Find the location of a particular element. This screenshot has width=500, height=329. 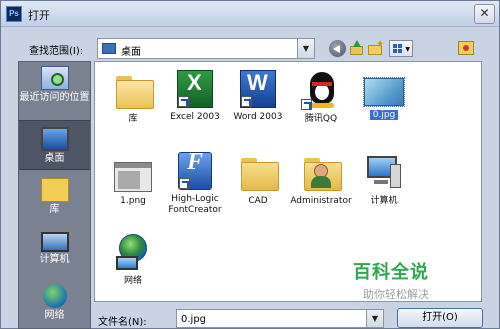

file-item-computer: 计算机 is located at coordinates (384, 179).